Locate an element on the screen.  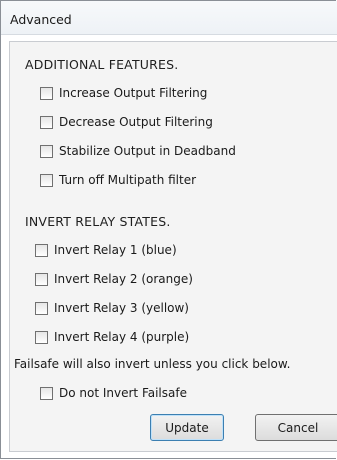
stabilize-output-checkbox is located at coordinates (46, 151).